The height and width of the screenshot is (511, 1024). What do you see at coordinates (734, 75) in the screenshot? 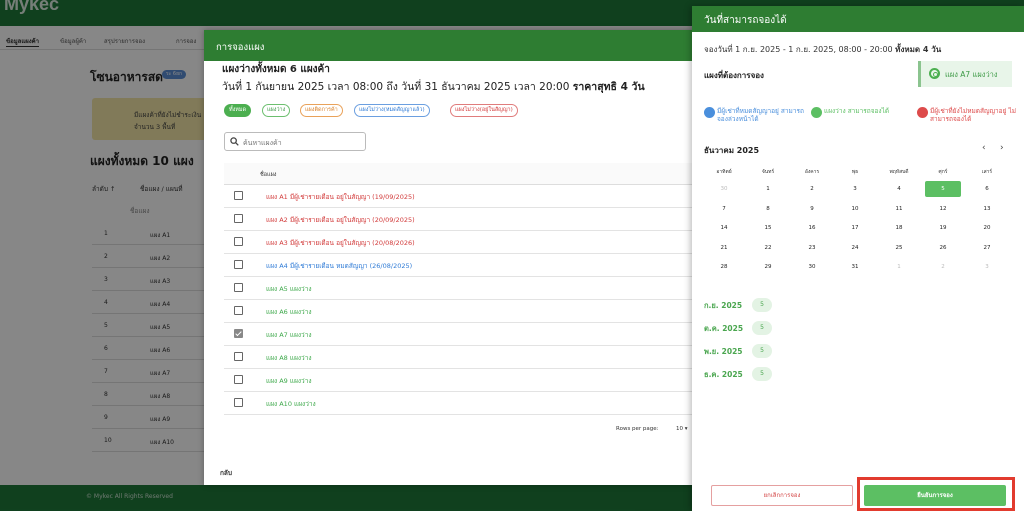
I see `stall-label: แผงที่ต้องการจอง` at bounding box center [734, 75].